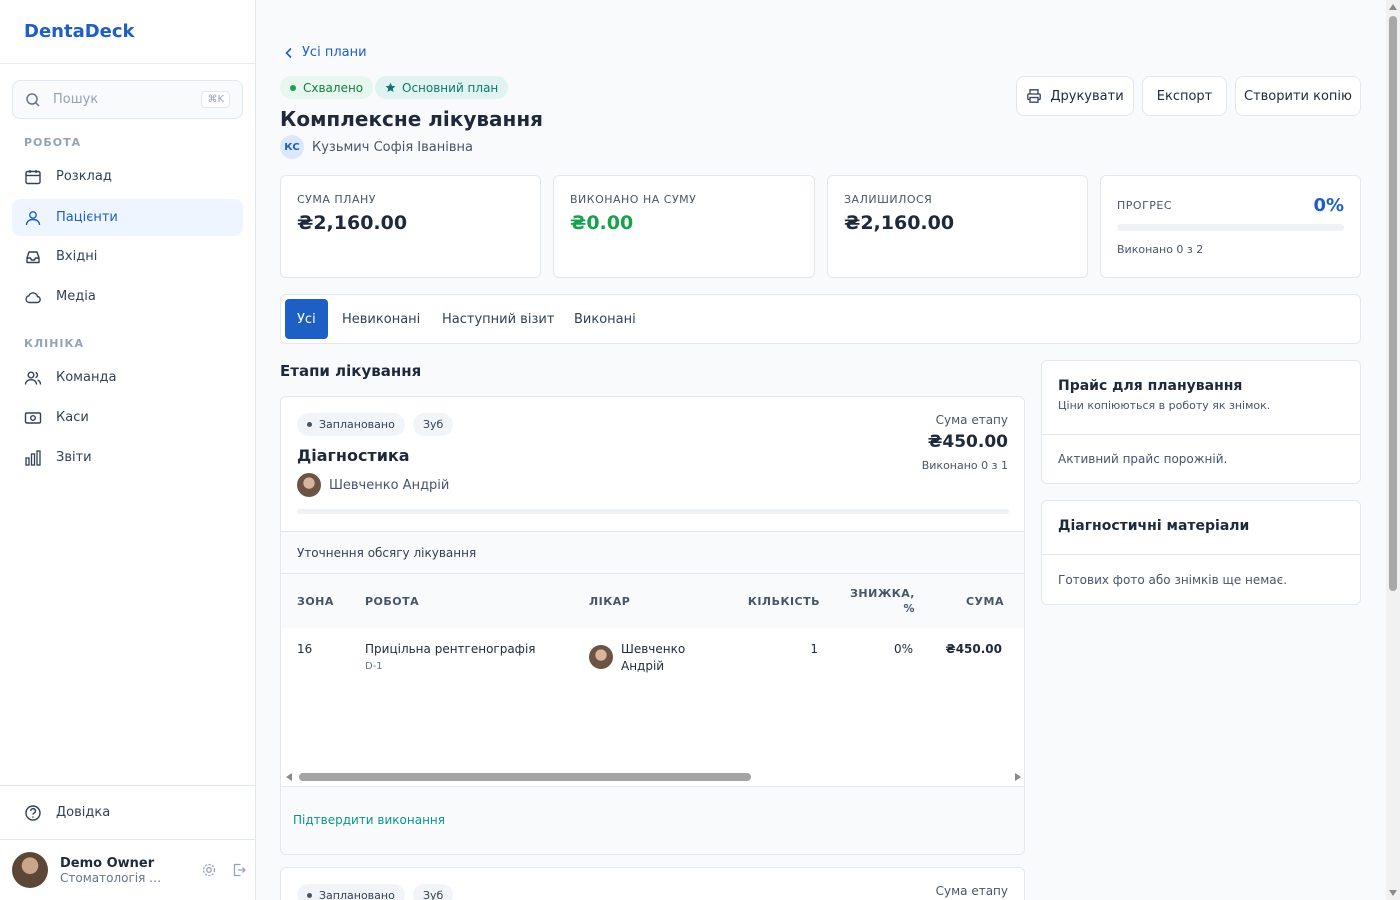  I want to click on export-button: Експорт, so click(1184, 96).